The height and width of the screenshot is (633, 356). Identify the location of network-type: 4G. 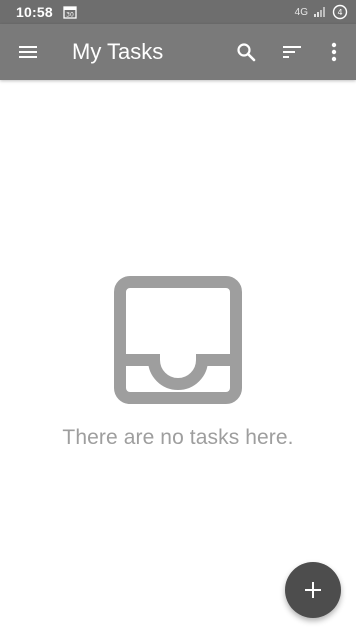
(301, 12).